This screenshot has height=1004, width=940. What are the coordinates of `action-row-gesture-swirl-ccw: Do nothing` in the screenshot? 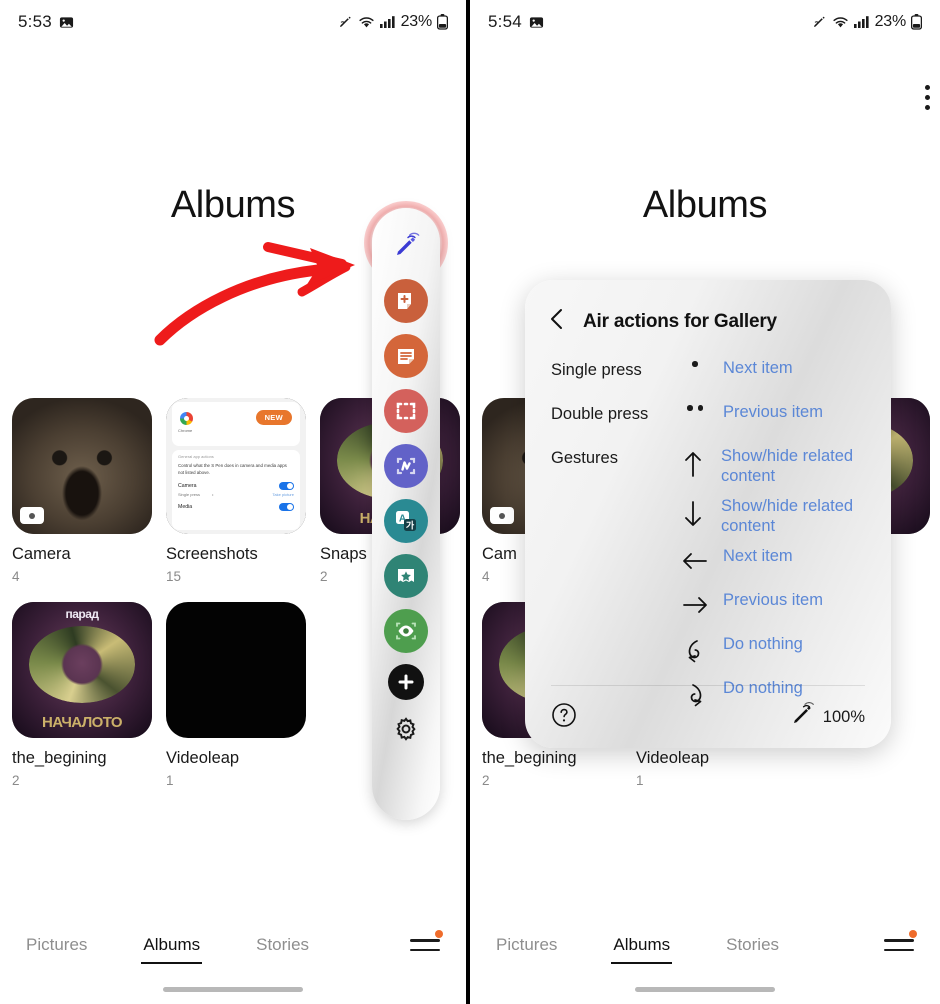 It's located at (721, 653).